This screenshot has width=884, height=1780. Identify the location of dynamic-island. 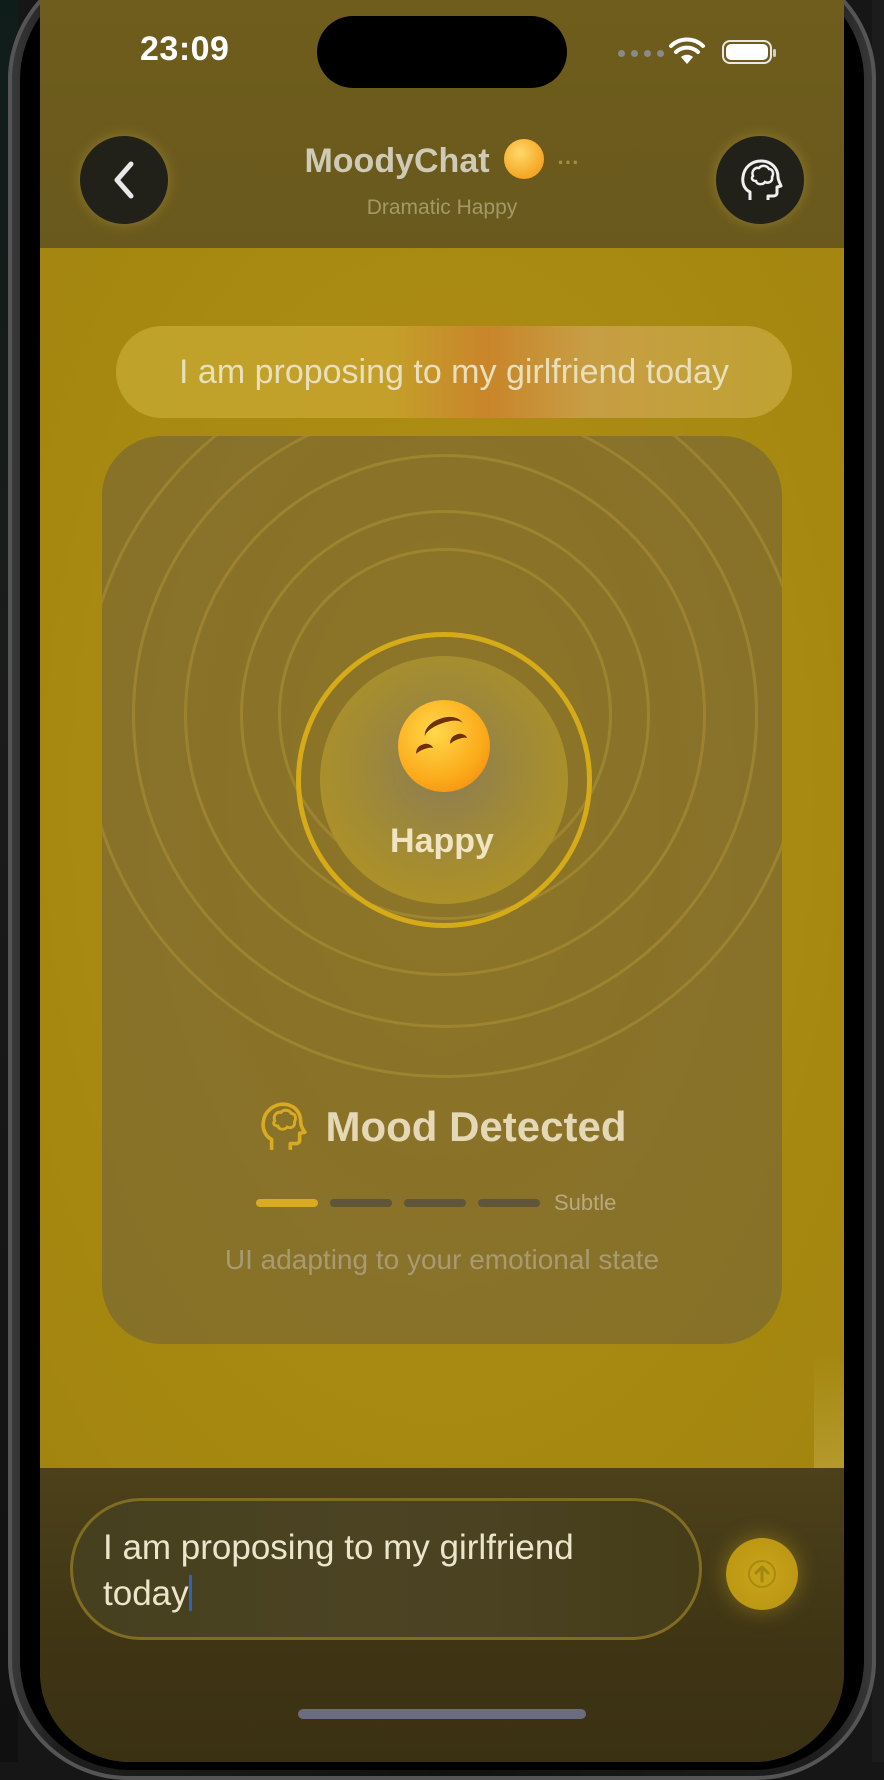
(442, 52).